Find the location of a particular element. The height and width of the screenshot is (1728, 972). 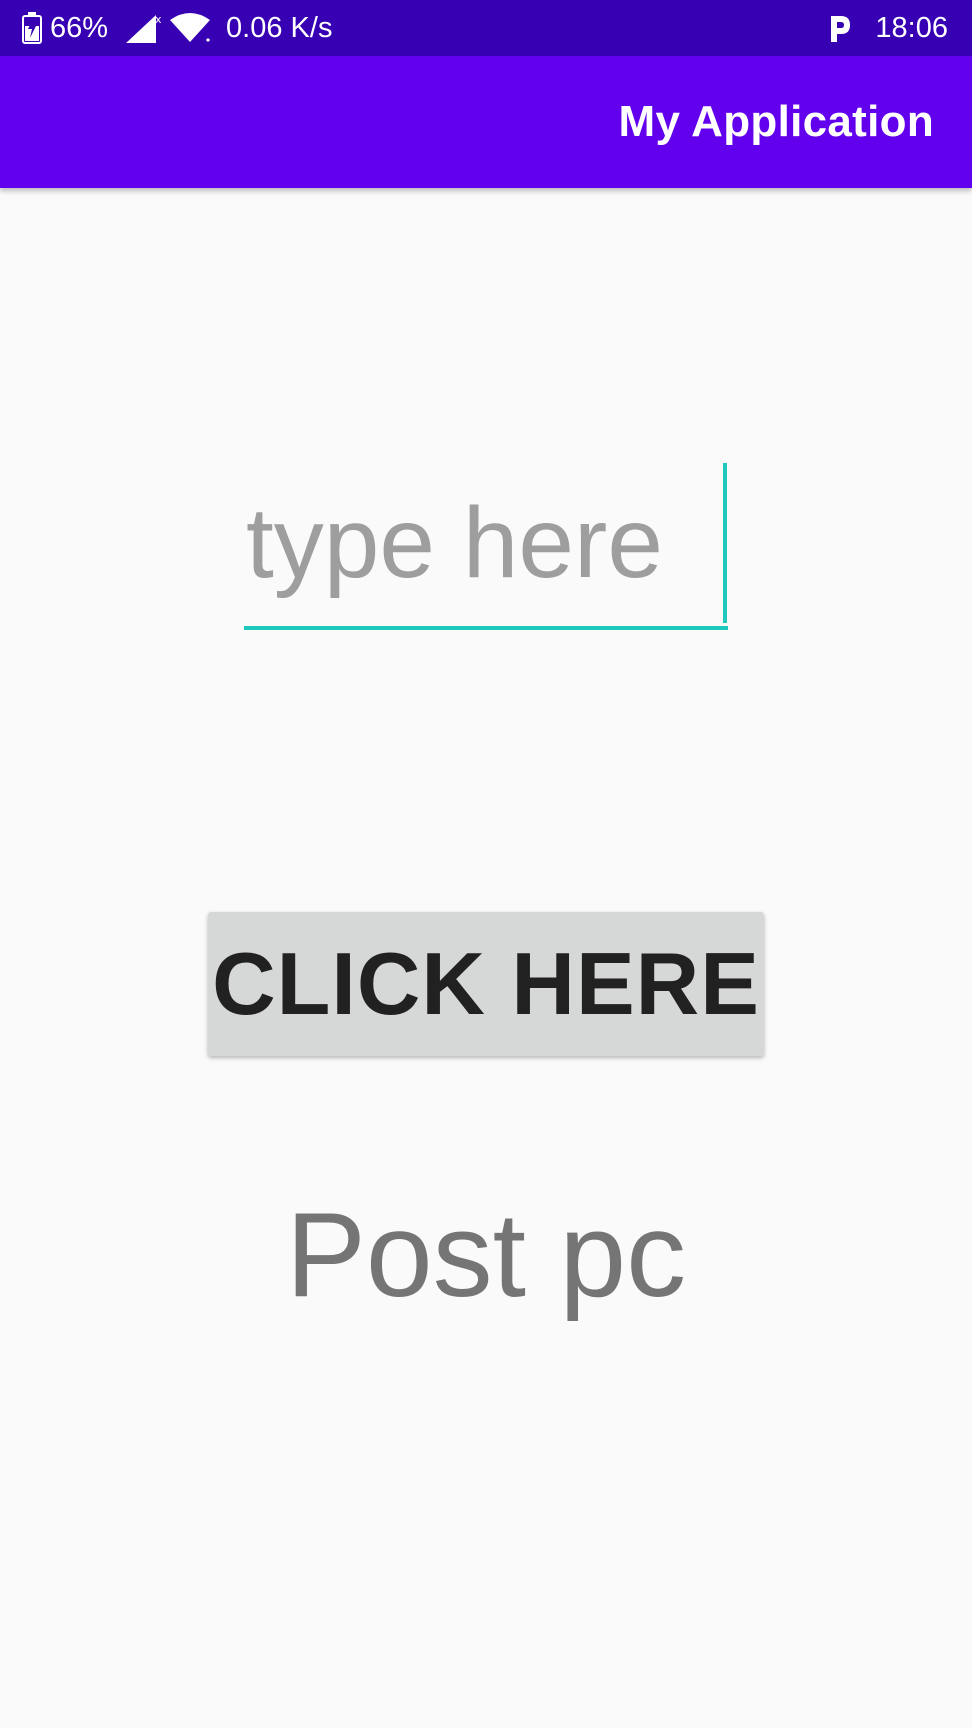

battery-charging-icon is located at coordinates (32, 28).